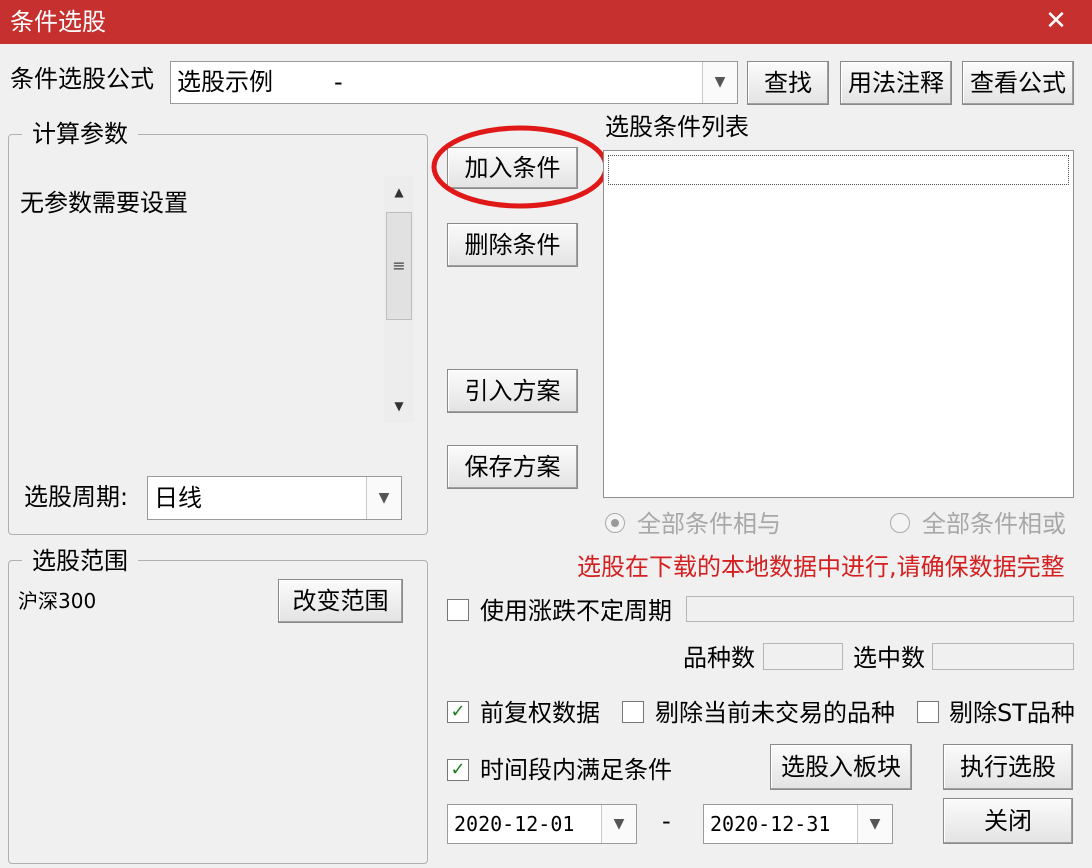 Image resolution: width=1092 pixels, height=868 pixels. Describe the element at coordinates (880, 609) in the screenshot. I see `variable-period-field` at that location.